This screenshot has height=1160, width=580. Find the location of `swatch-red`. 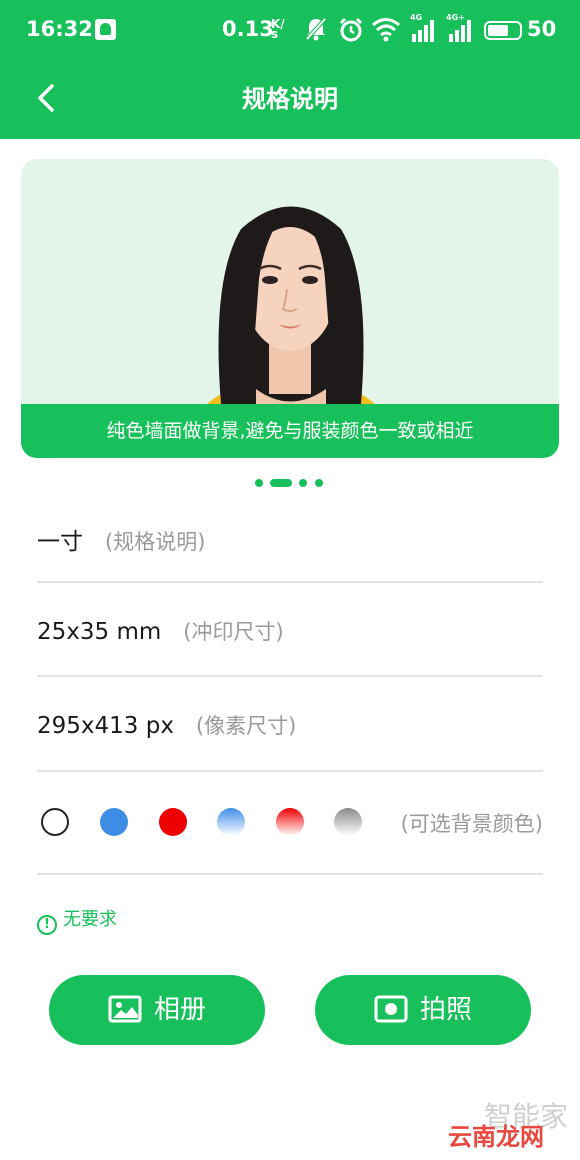

swatch-red is located at coordinates (173, 822).